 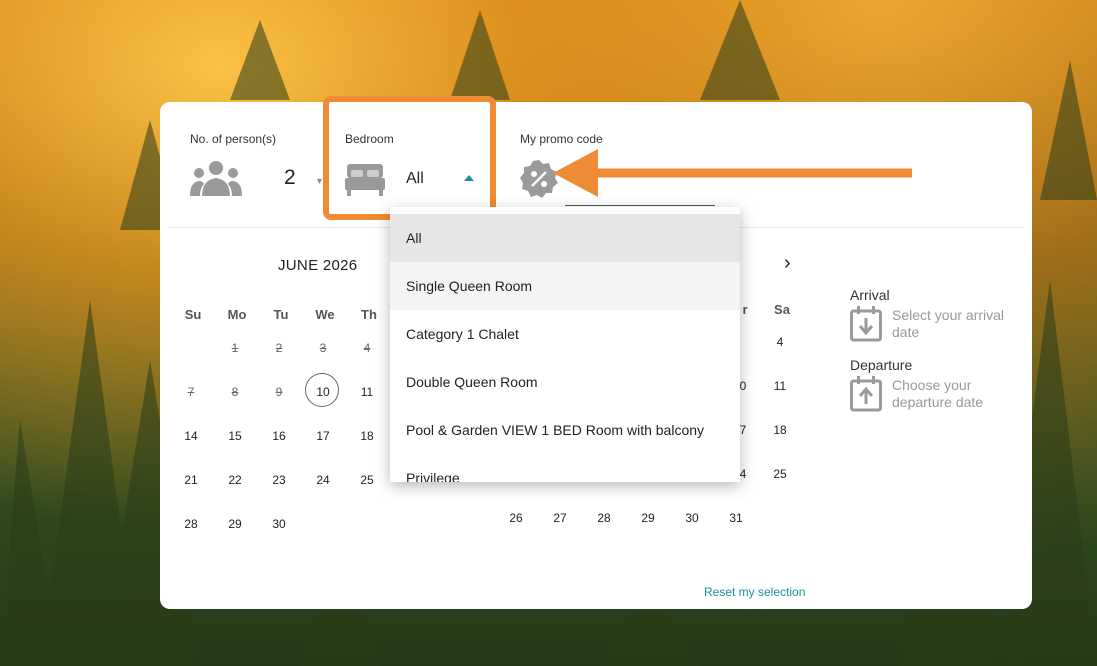 What do you see at coordinates (732, 173) in the screenshot?
I see `annotation-arrow-icon` at bounding box center [732, 173].